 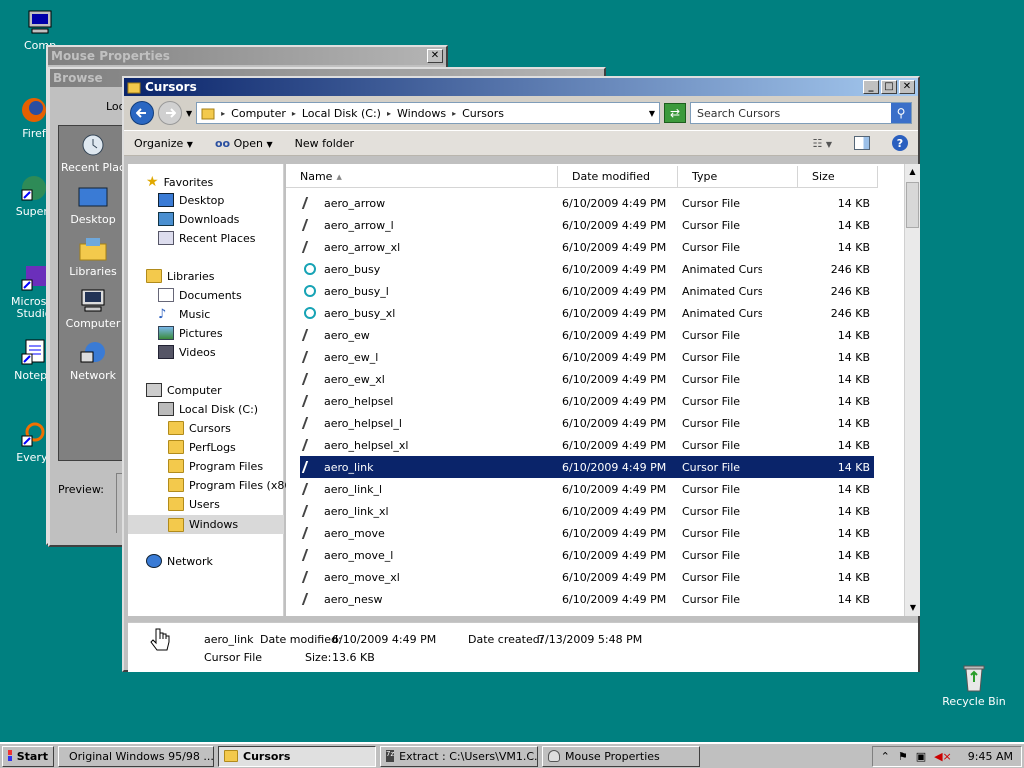 What do you see at coordinates (93, 257) in the screenshot?
I see `place-libraries: Libraries` at bounding box center [93, 257].